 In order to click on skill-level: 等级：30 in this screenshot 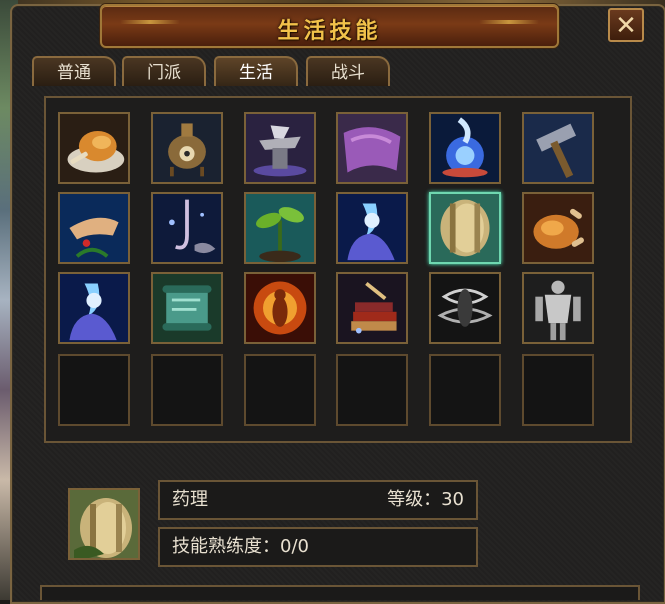, I will do `click(425, 499)`.